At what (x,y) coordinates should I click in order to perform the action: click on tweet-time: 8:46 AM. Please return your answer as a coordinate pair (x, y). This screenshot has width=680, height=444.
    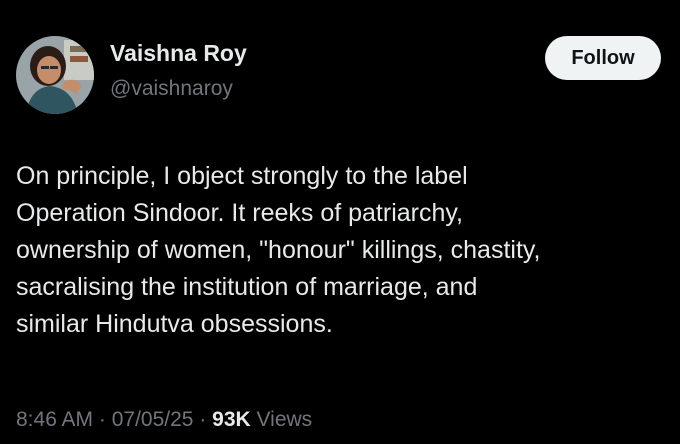
    Looking at the image, I should click on (54, 419).